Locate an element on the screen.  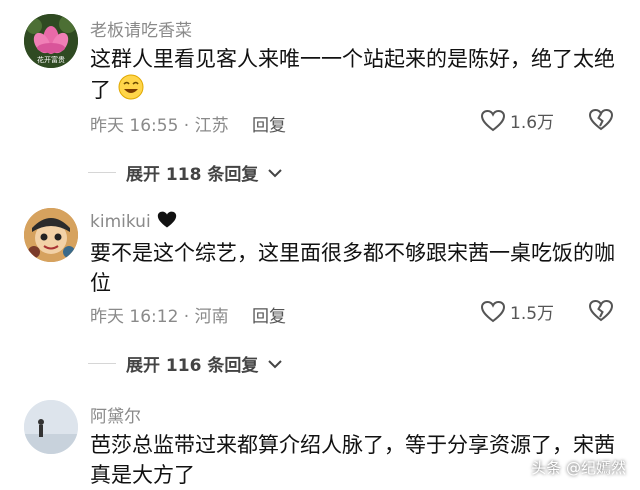
cartoon-icon is located at coordinates (51, 235).